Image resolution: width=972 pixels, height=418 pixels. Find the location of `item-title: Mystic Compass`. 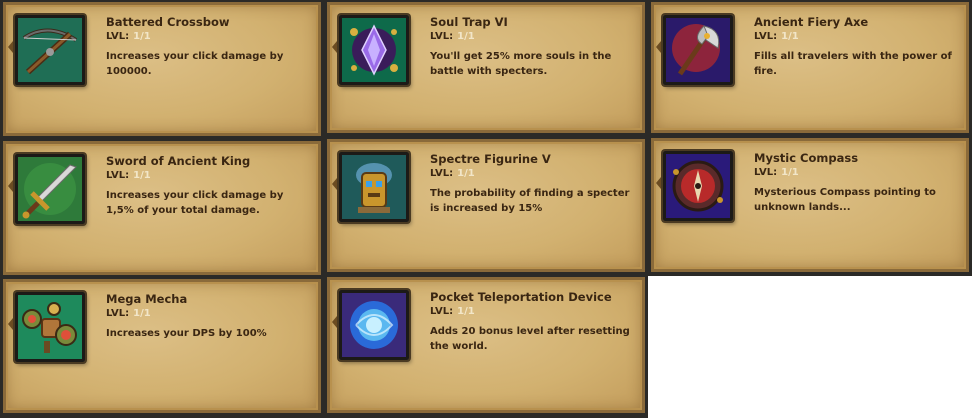

item-title: Mystic Compass is located at coordinates (806, 158).